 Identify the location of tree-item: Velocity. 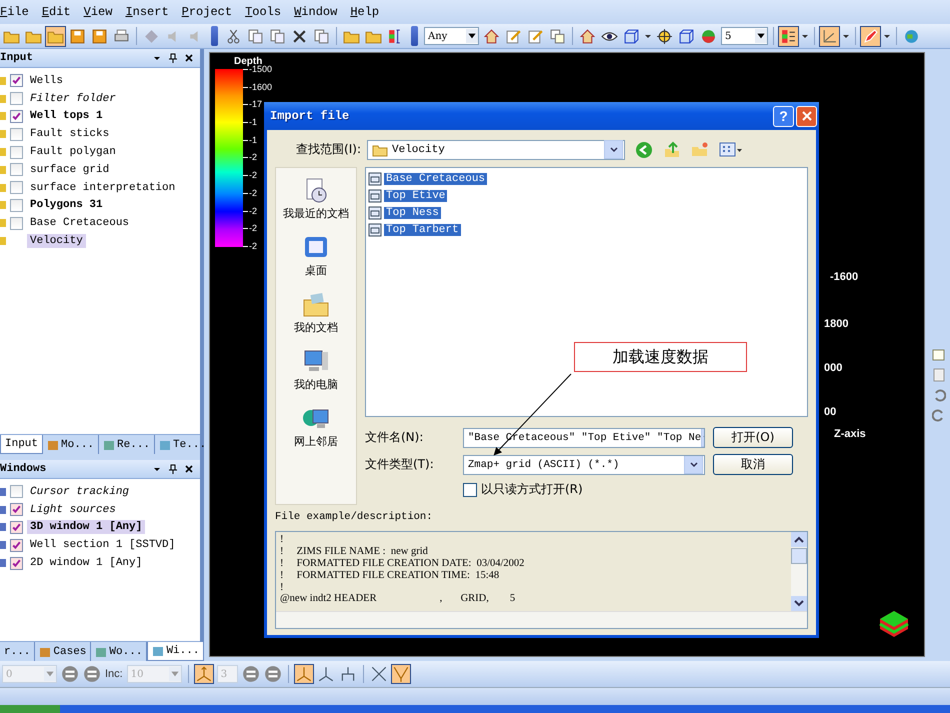
(56, 241).